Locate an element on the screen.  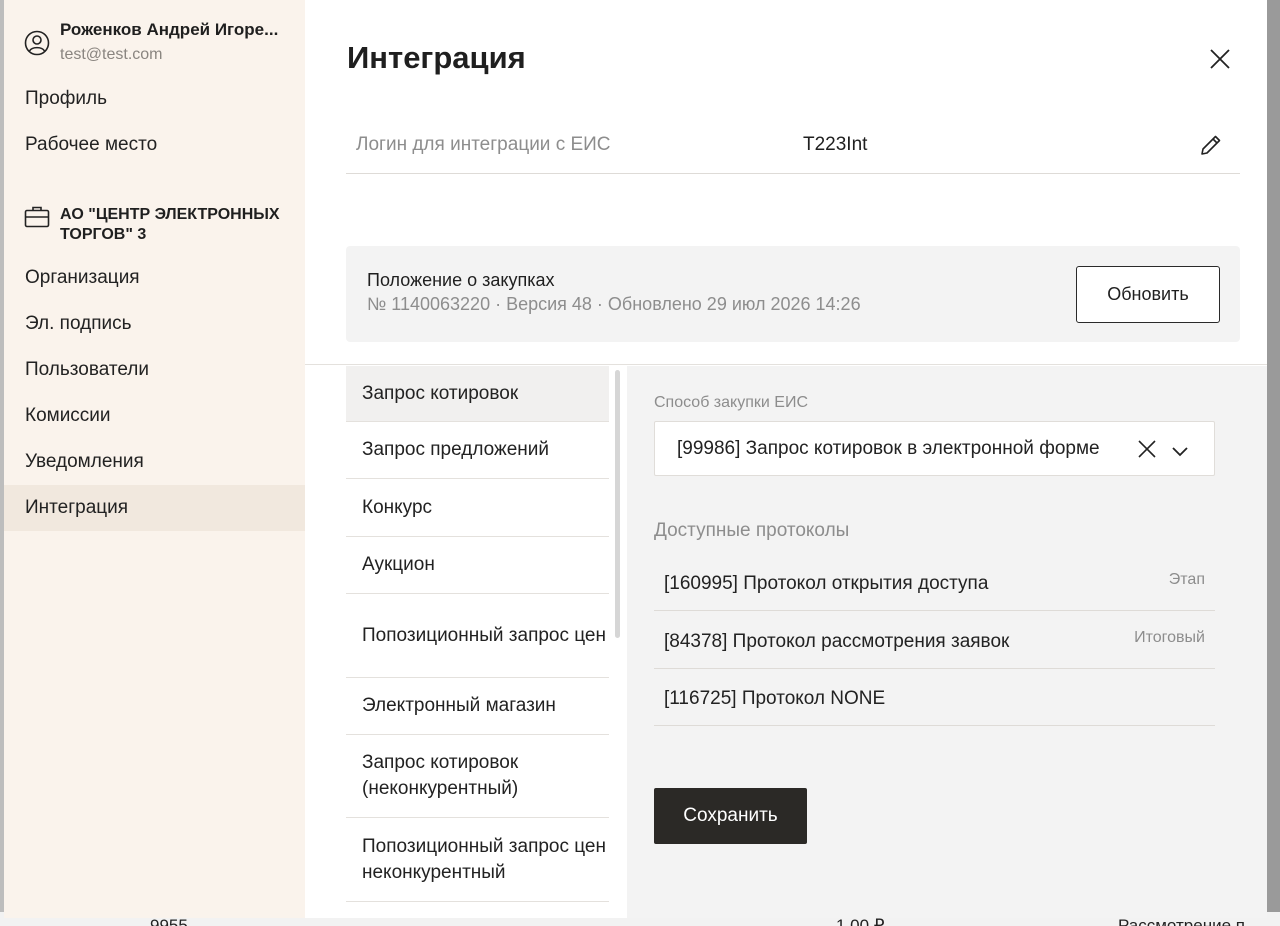
regulation-title: Положение о закупках is located at coordinates (461, 280).